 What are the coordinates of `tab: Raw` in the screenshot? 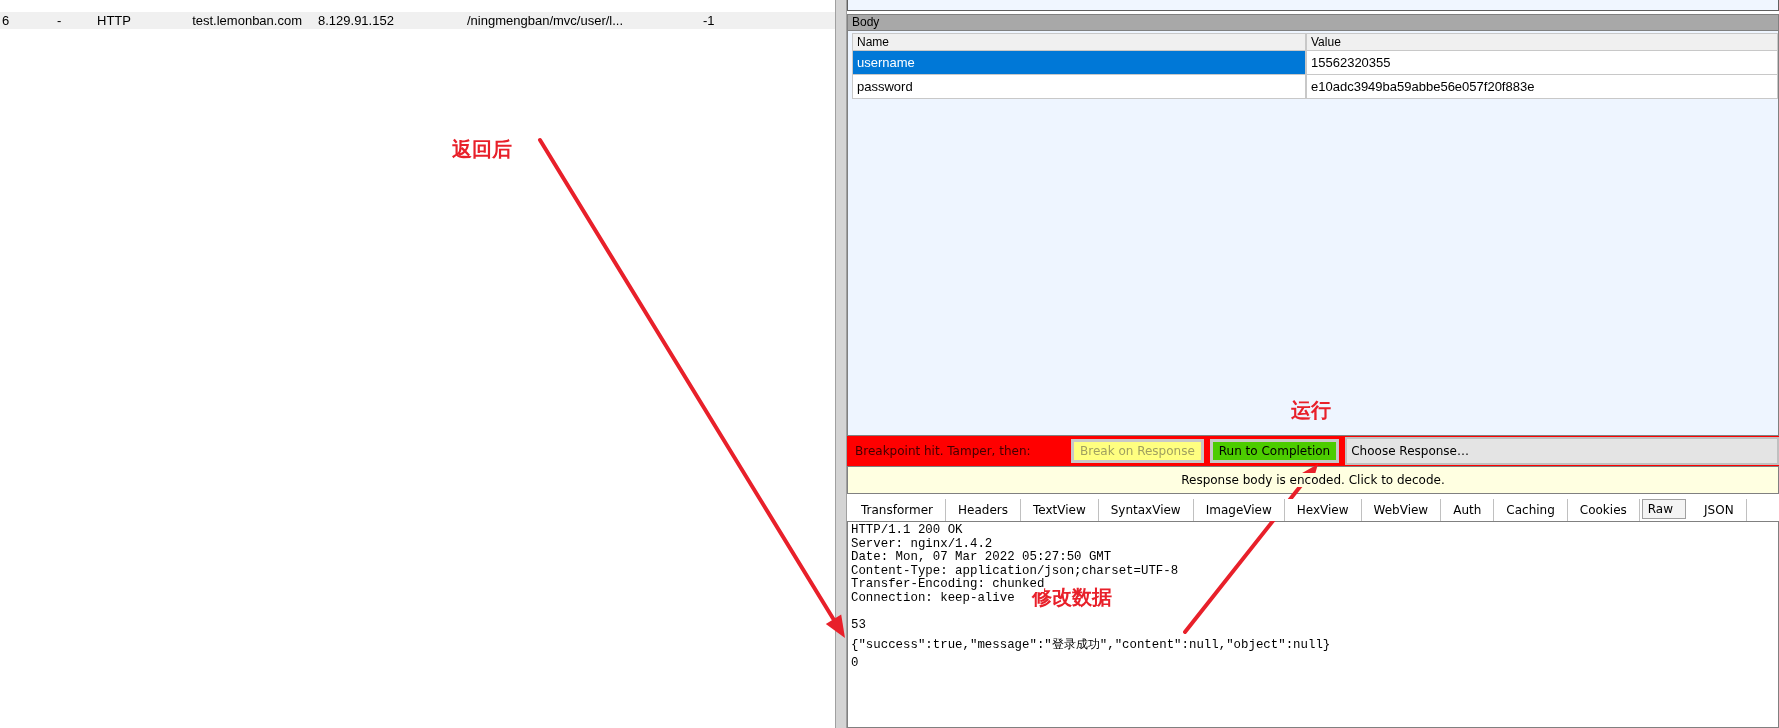 It's located at (1664, 509).